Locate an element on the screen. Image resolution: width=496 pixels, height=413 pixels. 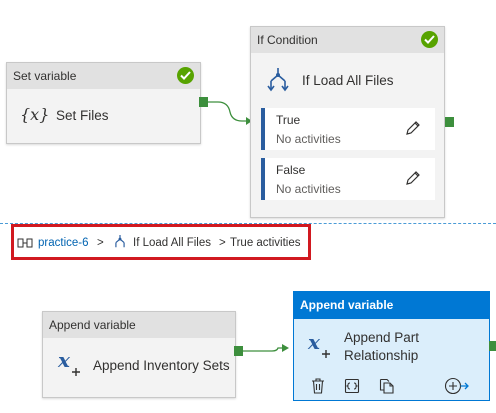
breadcrumb-pipeline-link: practice-6 is located at coordinates (63, 243).